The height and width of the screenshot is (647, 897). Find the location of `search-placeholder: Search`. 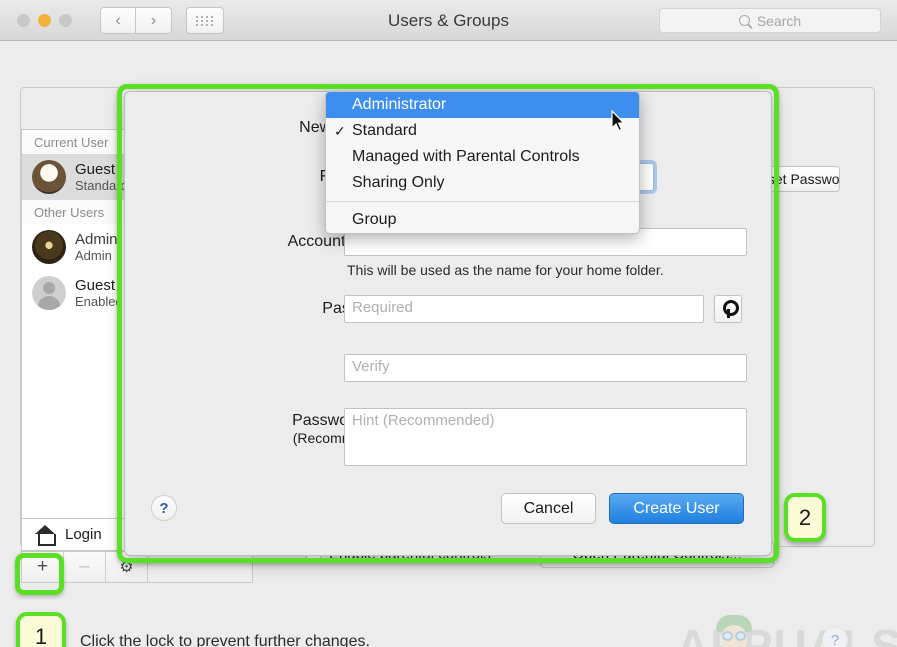

search-placeholder: Search is located at coordinates (779, 20).